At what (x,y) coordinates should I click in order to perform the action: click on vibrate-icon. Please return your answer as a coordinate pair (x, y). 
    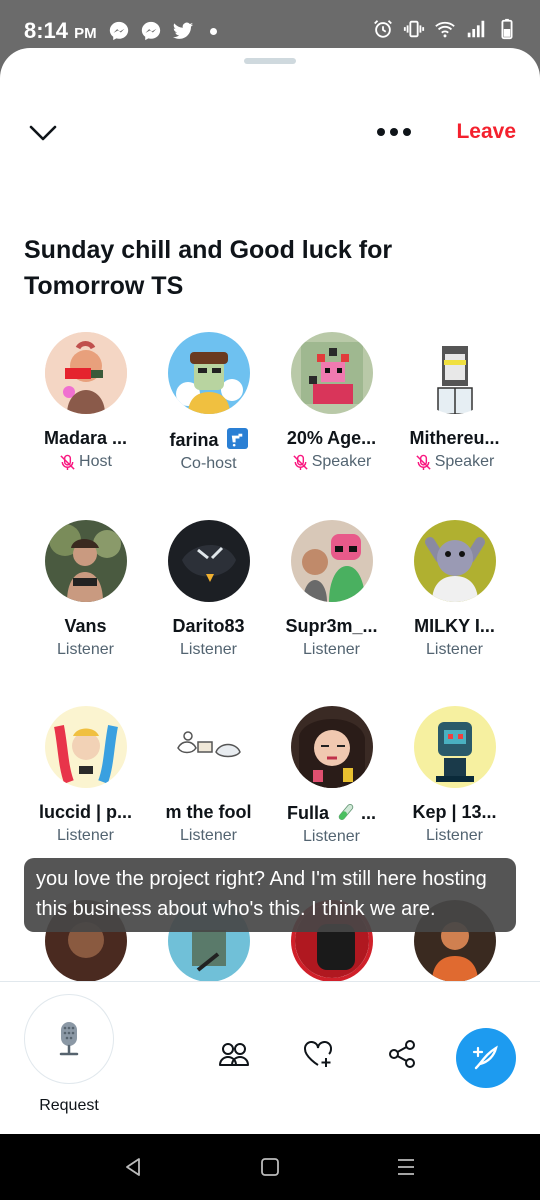
    Looking at the image, I should click on (414, 29).